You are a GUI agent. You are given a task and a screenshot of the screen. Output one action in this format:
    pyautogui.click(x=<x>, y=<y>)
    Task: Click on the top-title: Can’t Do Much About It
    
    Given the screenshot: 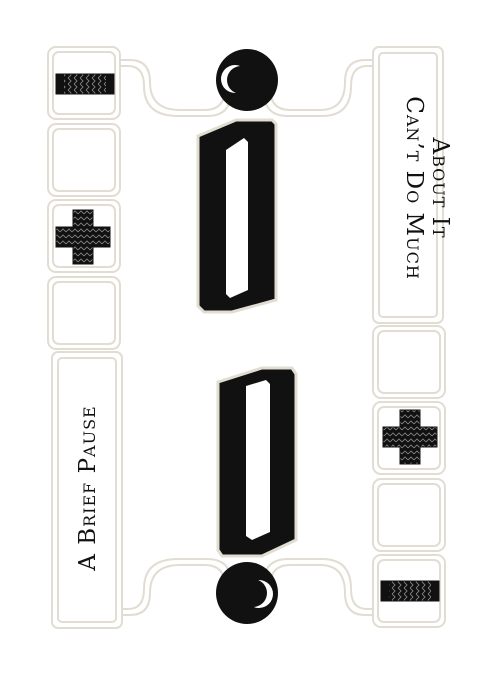 What is the action you would take?
    pyautogui.click(x=427, y=188)
    